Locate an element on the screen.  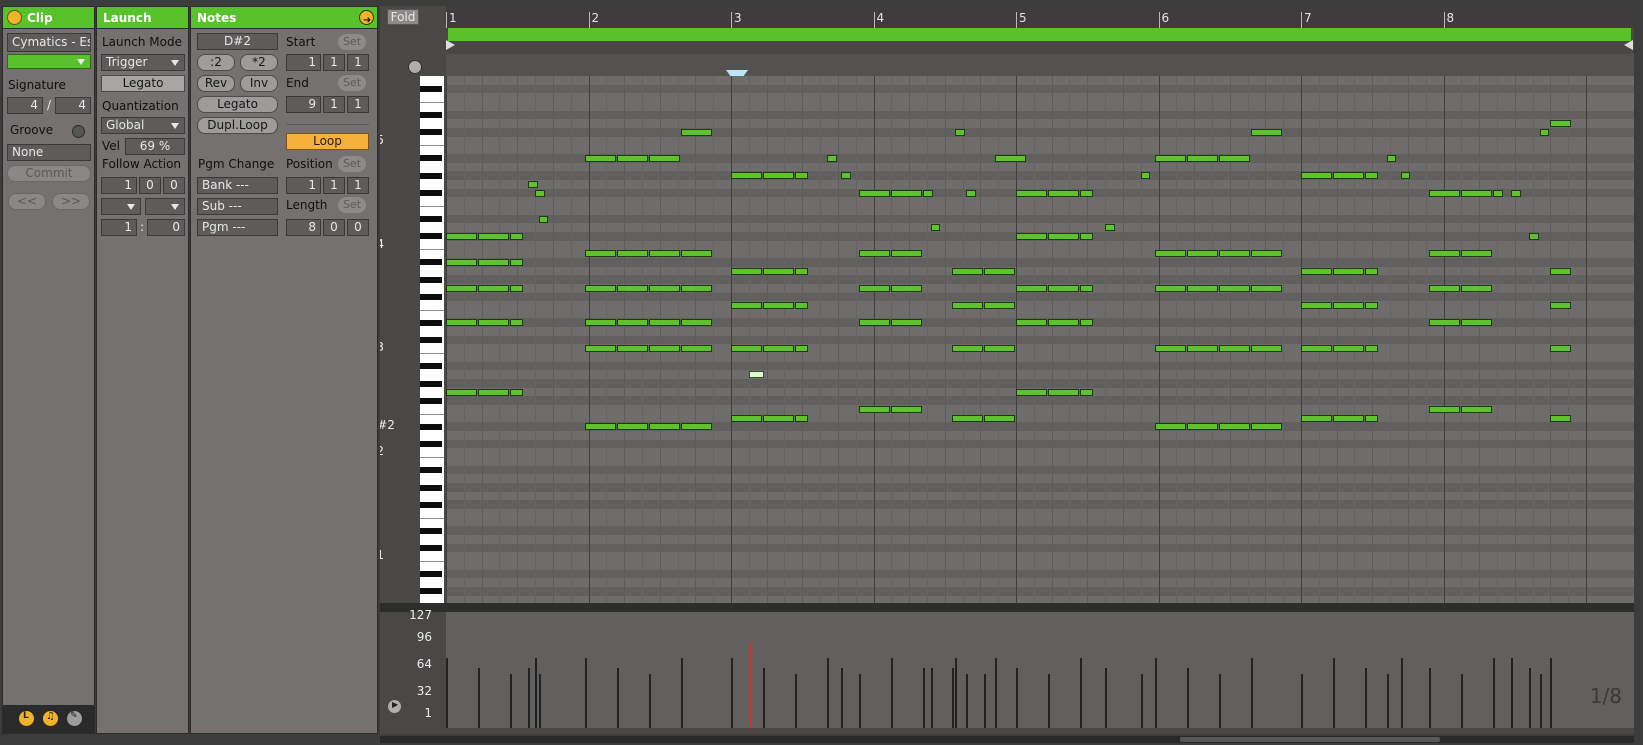
follow-action-b-selector is located at coordinates (165, 206).